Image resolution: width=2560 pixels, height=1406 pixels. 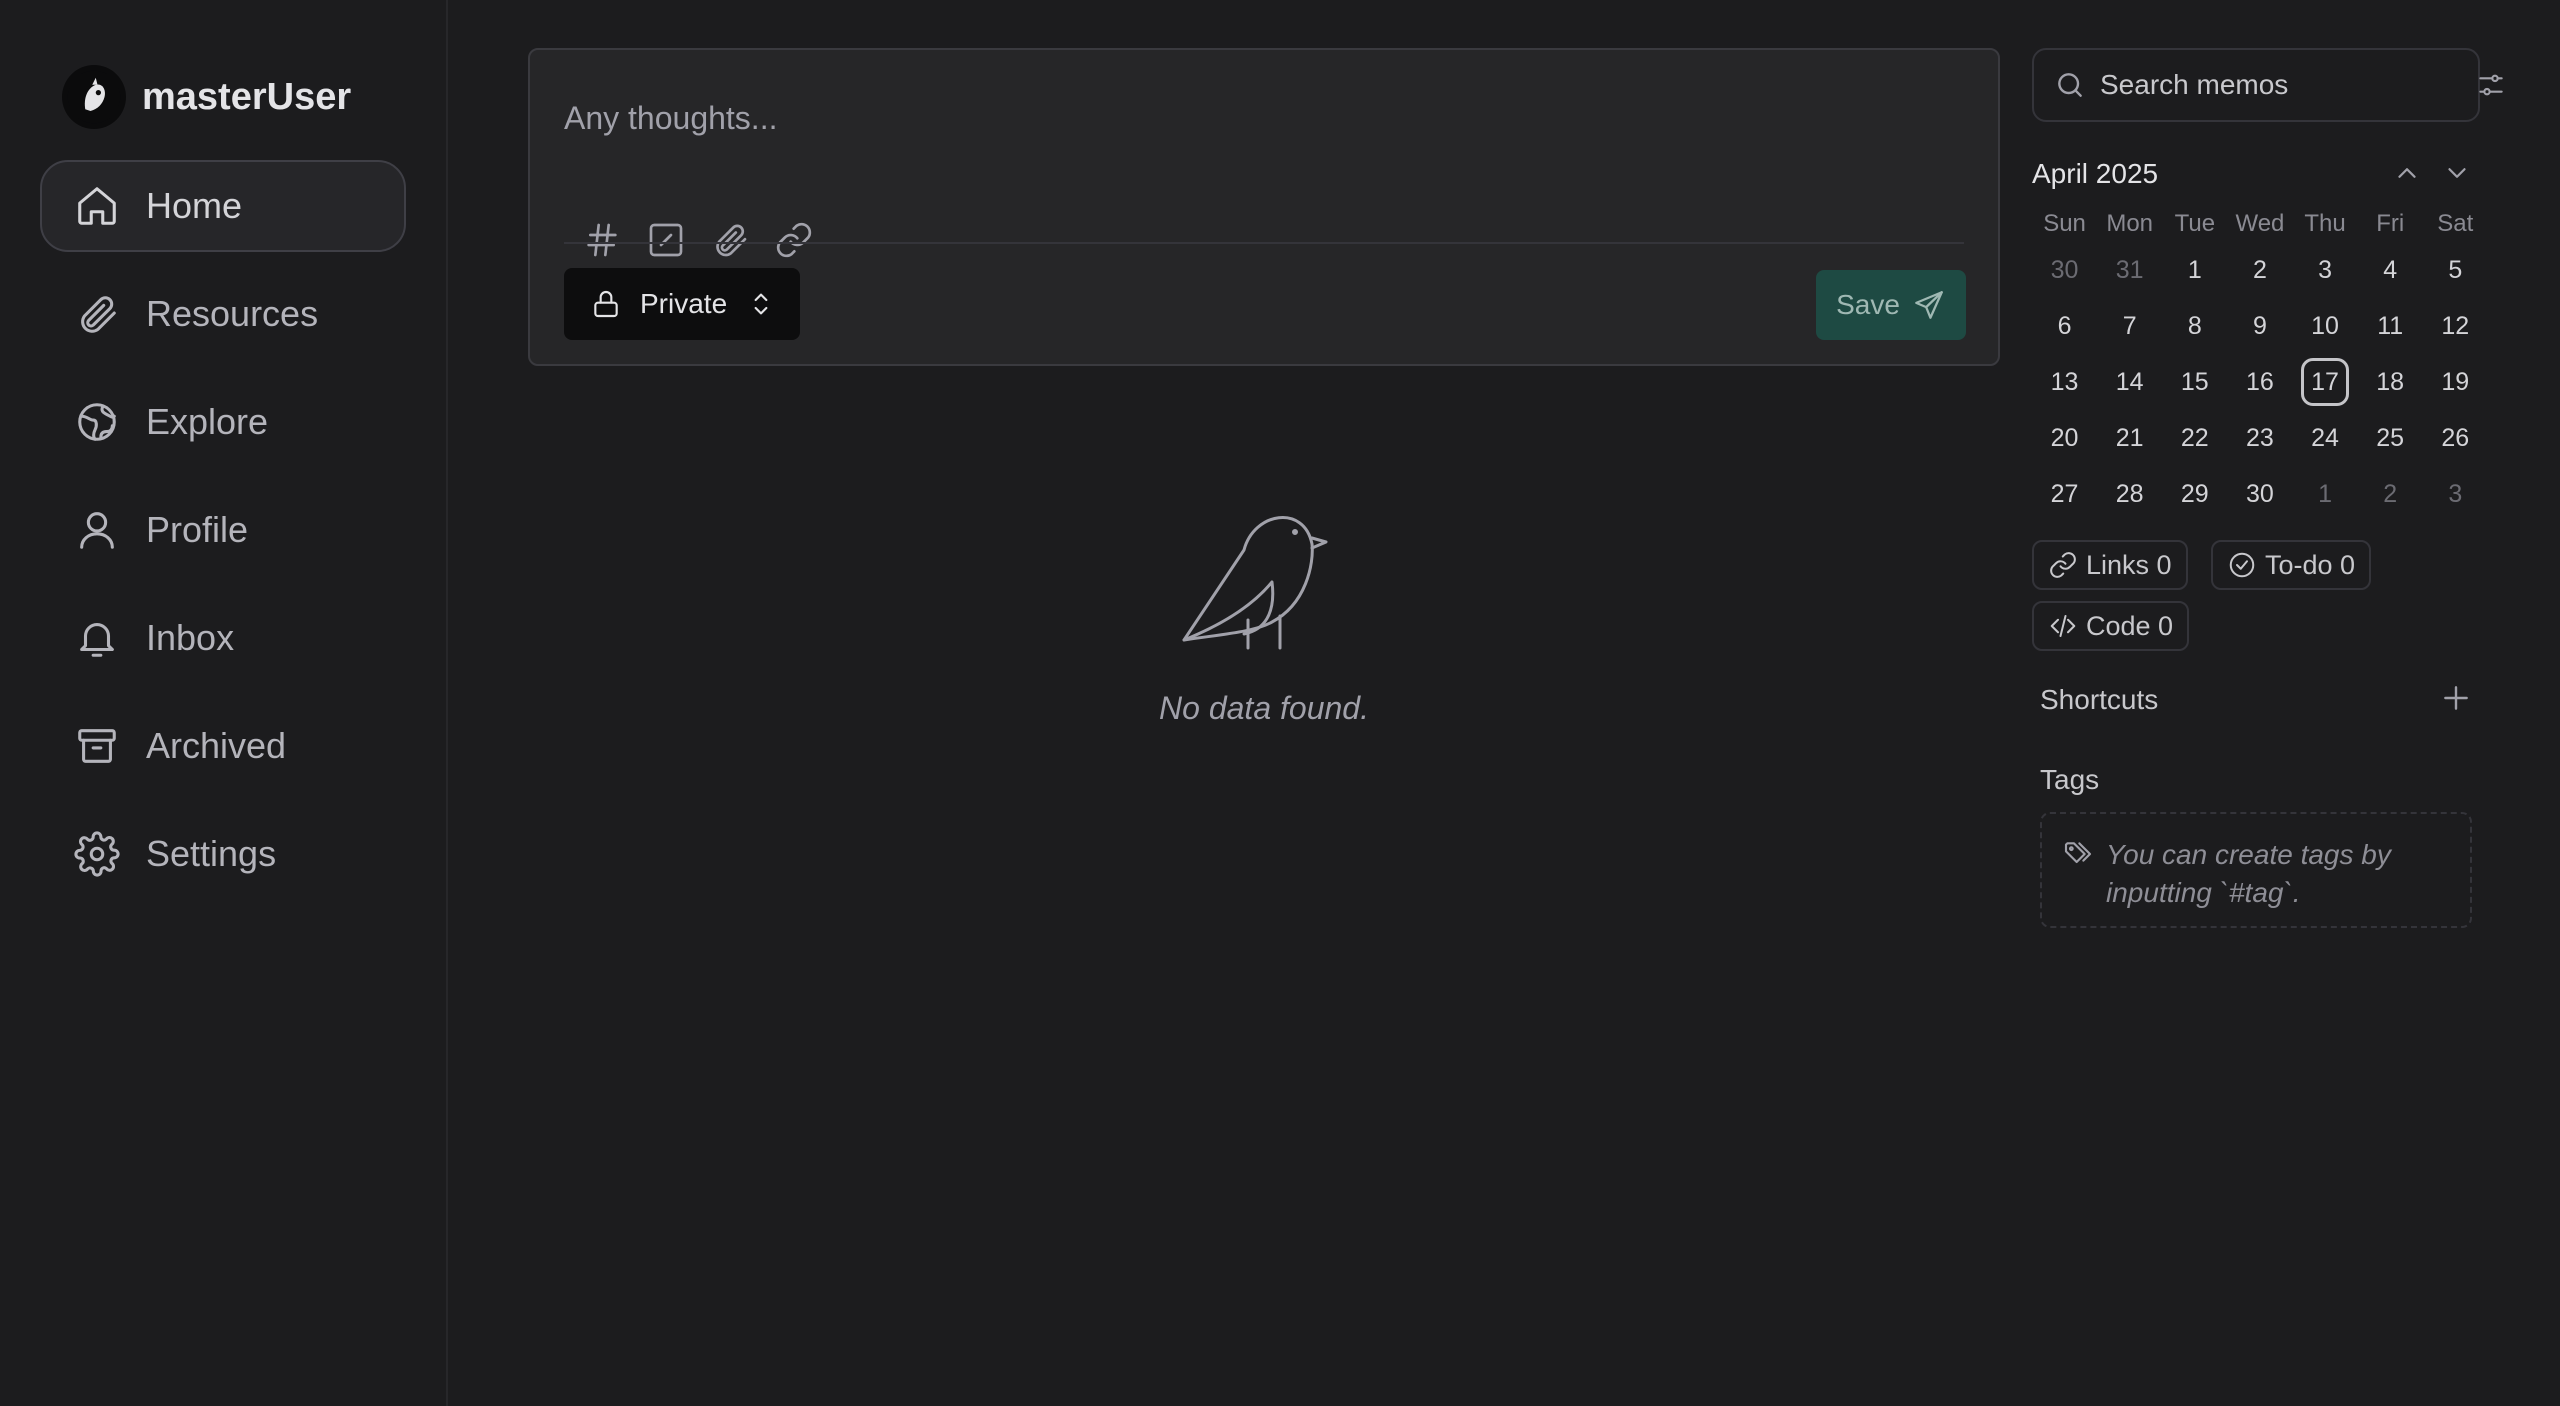 I want to click on calendar-week: 13 14 15 16 17 18 19, so click(x=2260, y=382).